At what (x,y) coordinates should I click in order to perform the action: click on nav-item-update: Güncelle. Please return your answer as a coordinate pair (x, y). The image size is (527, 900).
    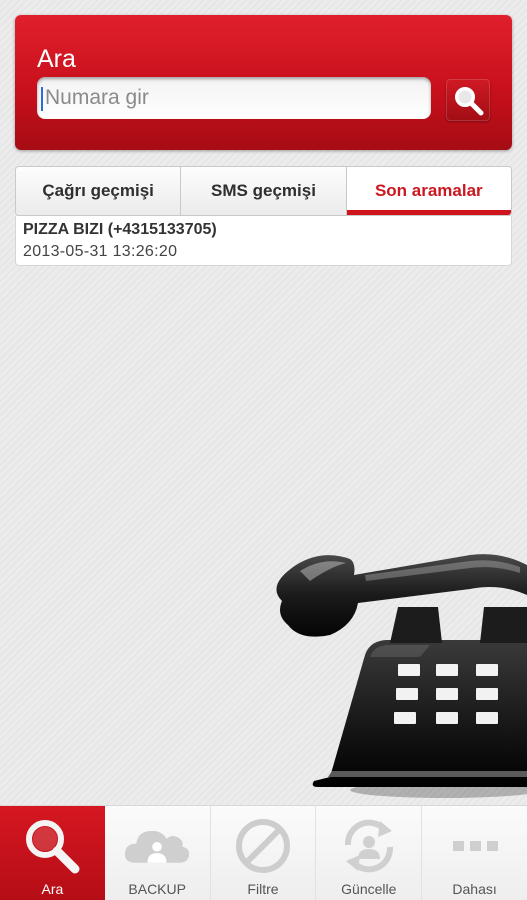
    Looking at the image, I should click on (369, 853).